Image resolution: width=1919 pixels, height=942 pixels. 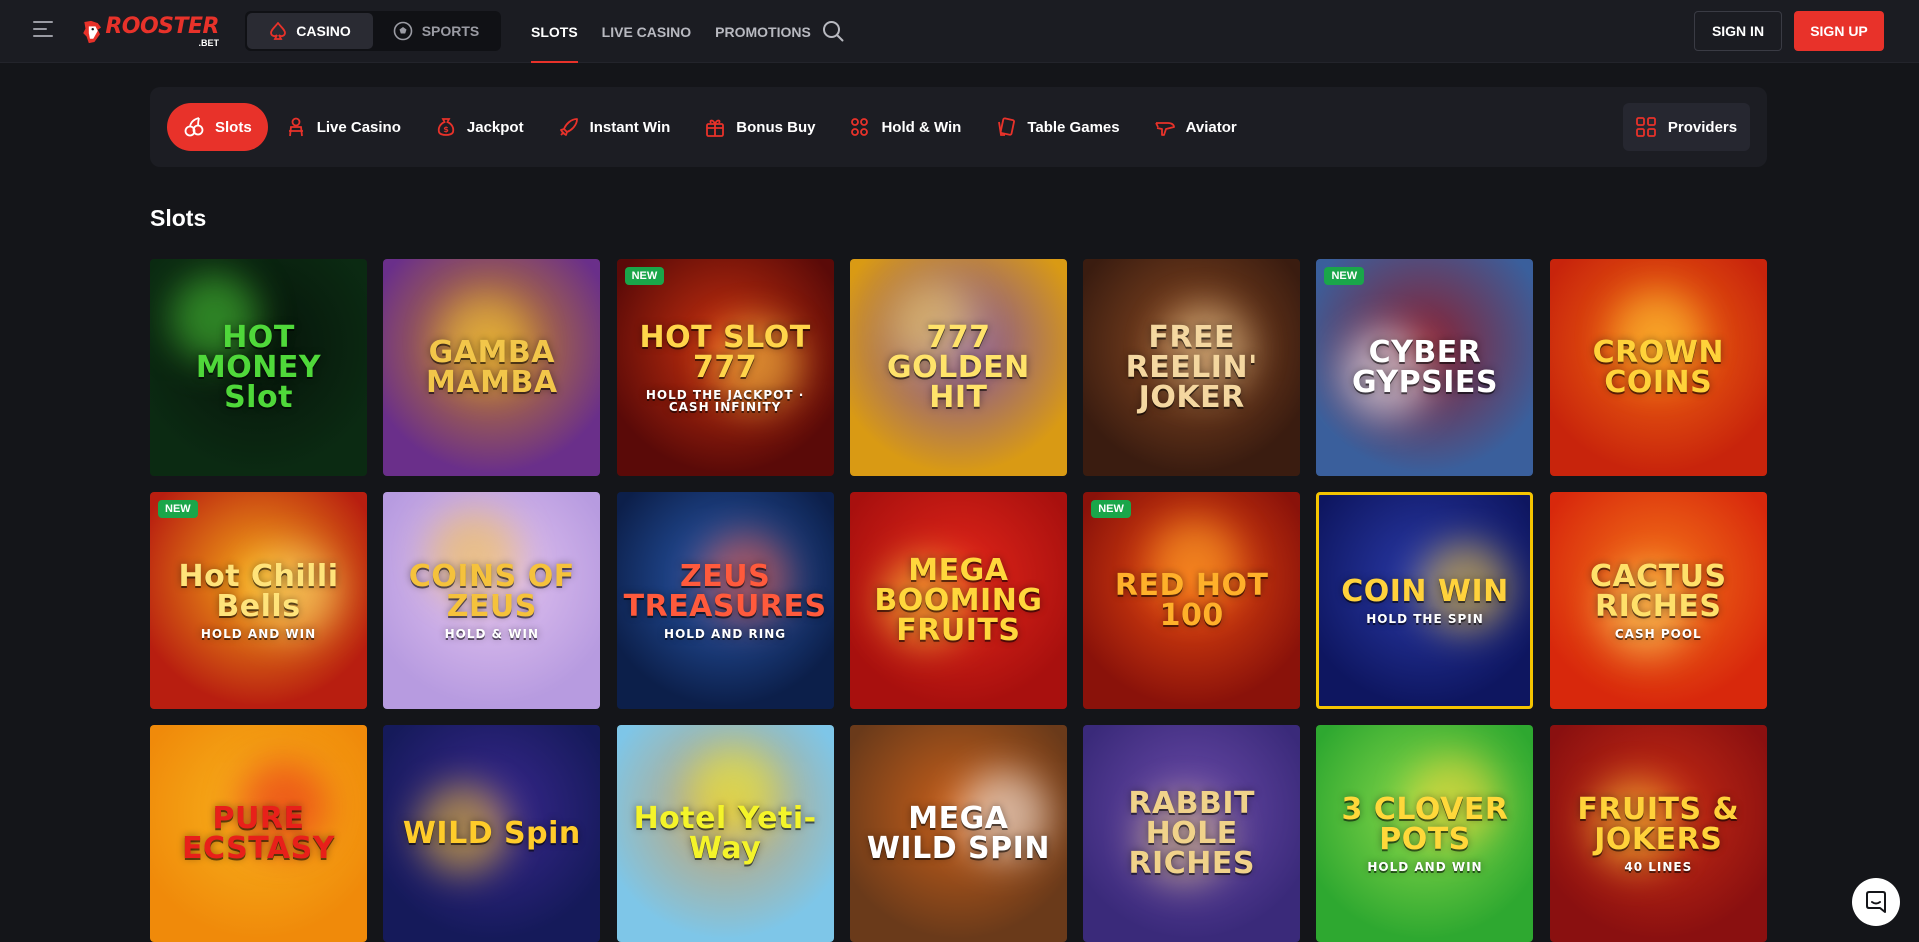 I want to click on game-title: PURE ECSTASY, so click(x=258, y=833).